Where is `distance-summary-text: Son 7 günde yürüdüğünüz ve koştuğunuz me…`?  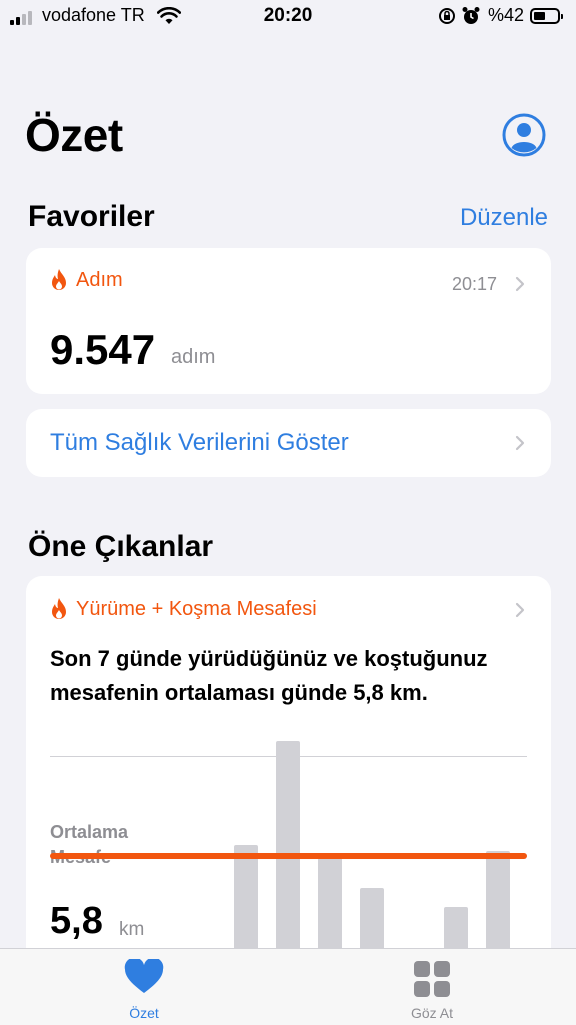 distance-summary-text: Son 7 günde yürüdüğünüz ve koştuğunuz me… is located at coordinates (269, 675).